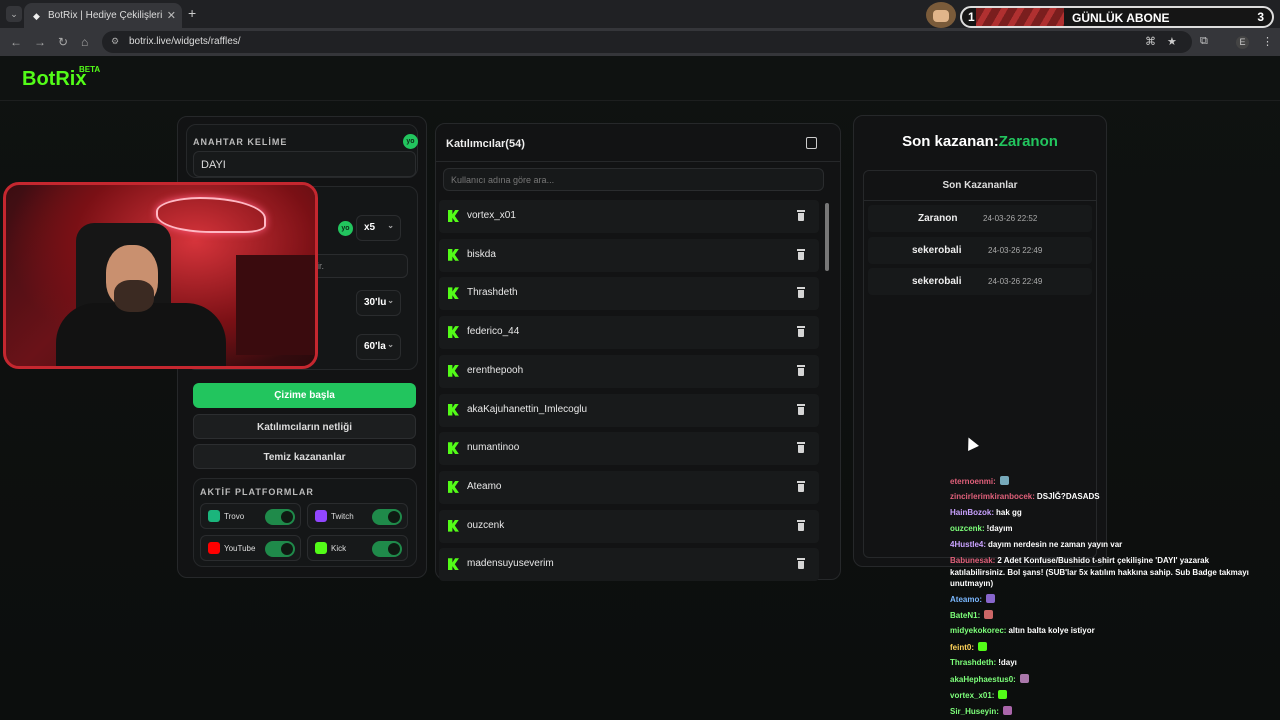 The image size is (1280, 720). I want to click on chat-text: dayım nerdesin ne zaman yayın var, so click(1055, 544).